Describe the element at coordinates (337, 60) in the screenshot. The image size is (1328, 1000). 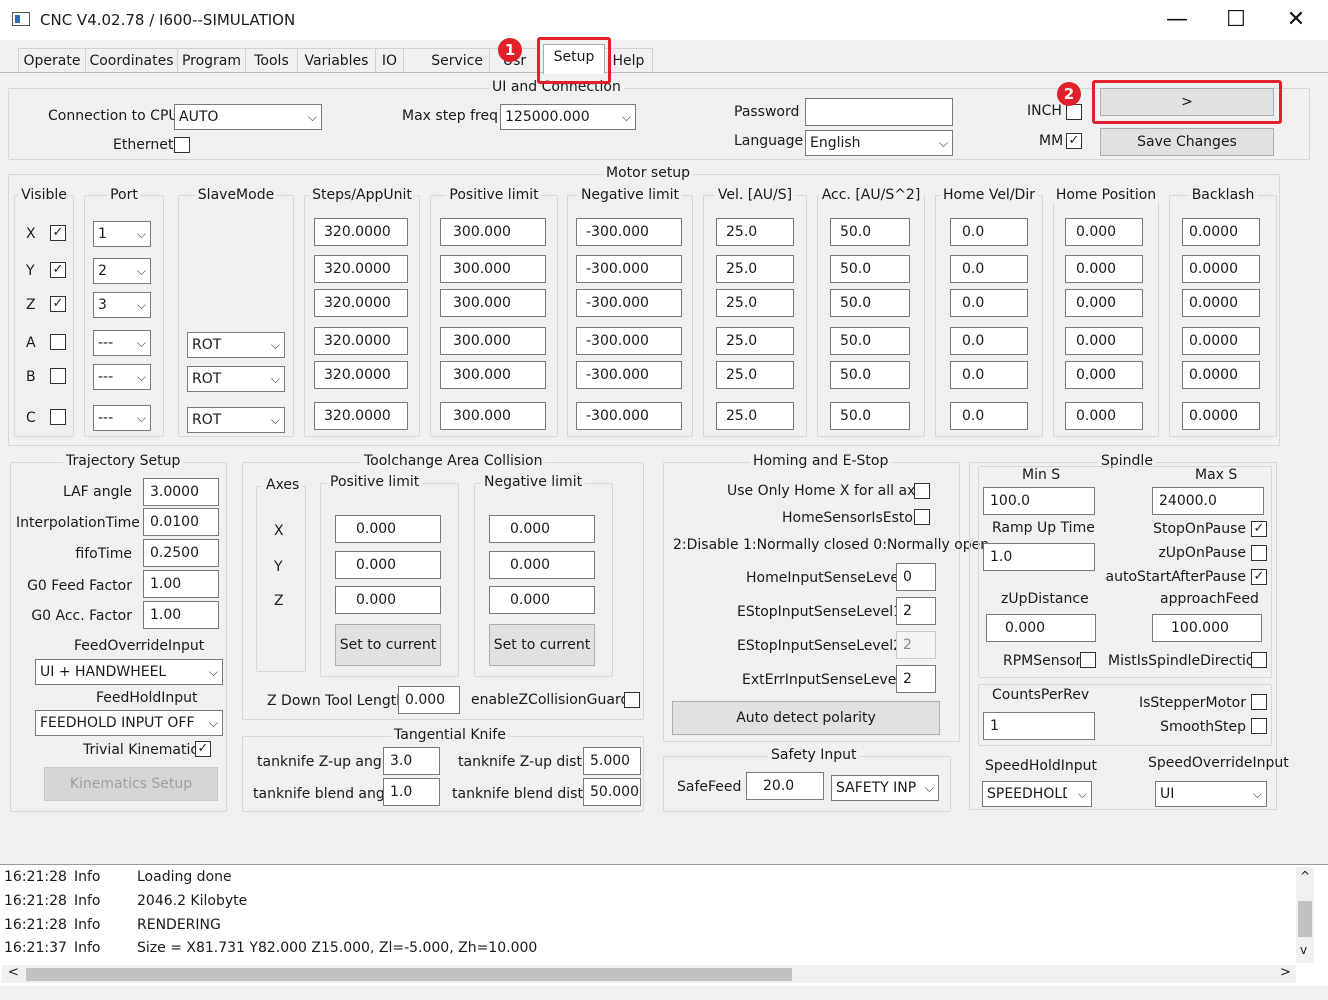
I see `tab-variables: Variables` at that location.